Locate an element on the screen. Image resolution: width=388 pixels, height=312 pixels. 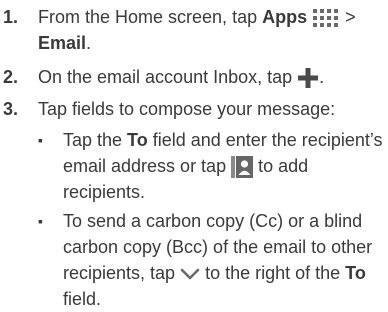
email-label: Email is located at coordinates (62, 43).